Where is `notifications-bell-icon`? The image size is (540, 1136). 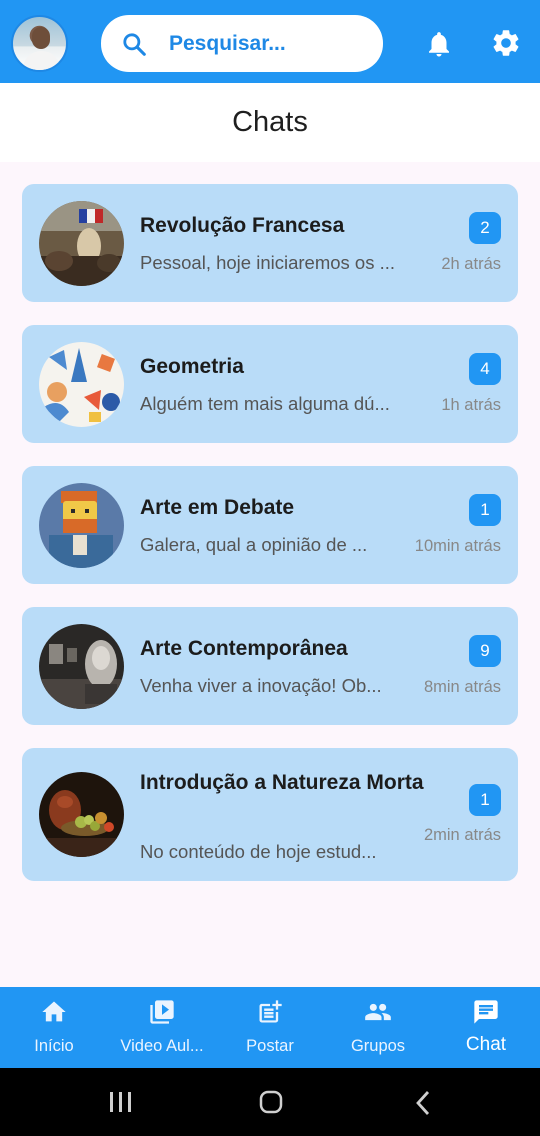 notifications-bell-icon is located at coordinates (439, 44).